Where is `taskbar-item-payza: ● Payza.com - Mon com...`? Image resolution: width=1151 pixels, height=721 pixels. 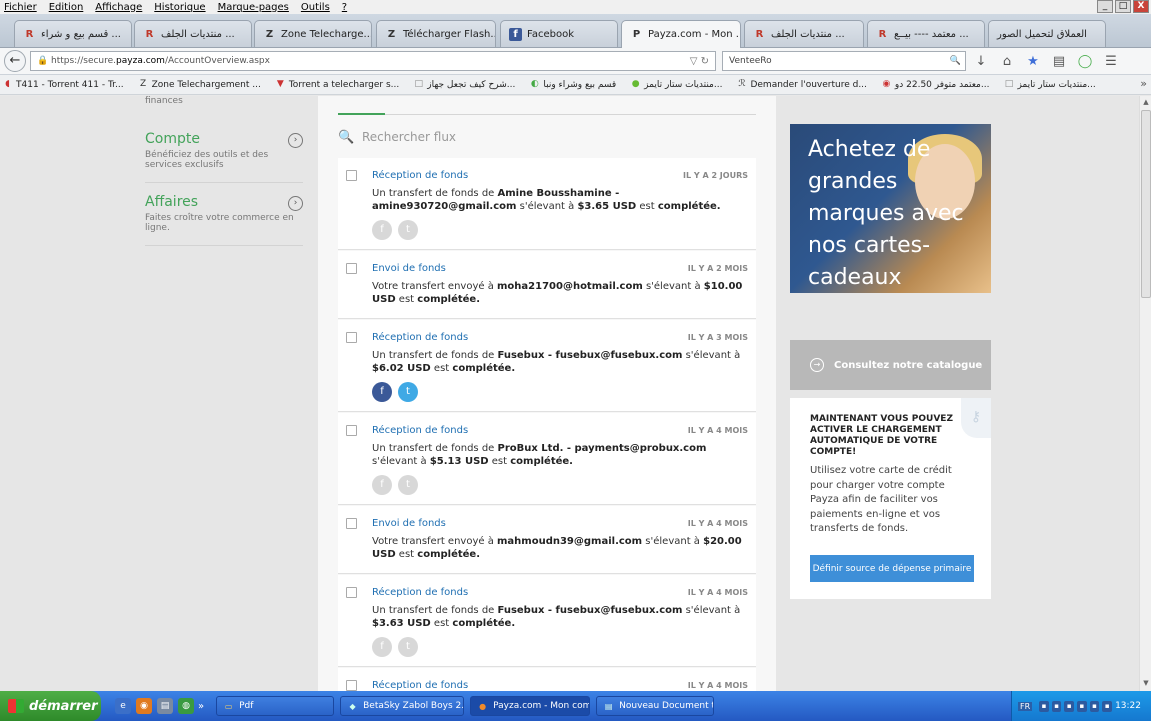 taskbar-item-payza: ● Payza.com - Mon com... is located at coordinates (530, 706).